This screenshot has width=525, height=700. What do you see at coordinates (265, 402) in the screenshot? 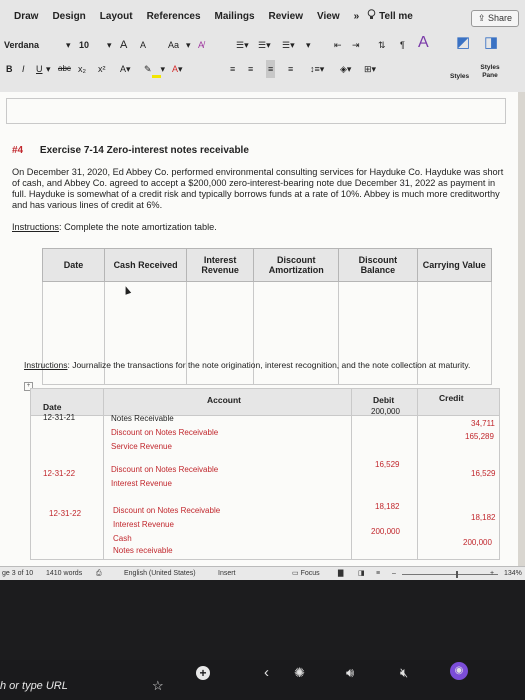
I see `journal-header-row: Date Account Debit Credit` at bounding box center [265, 402].